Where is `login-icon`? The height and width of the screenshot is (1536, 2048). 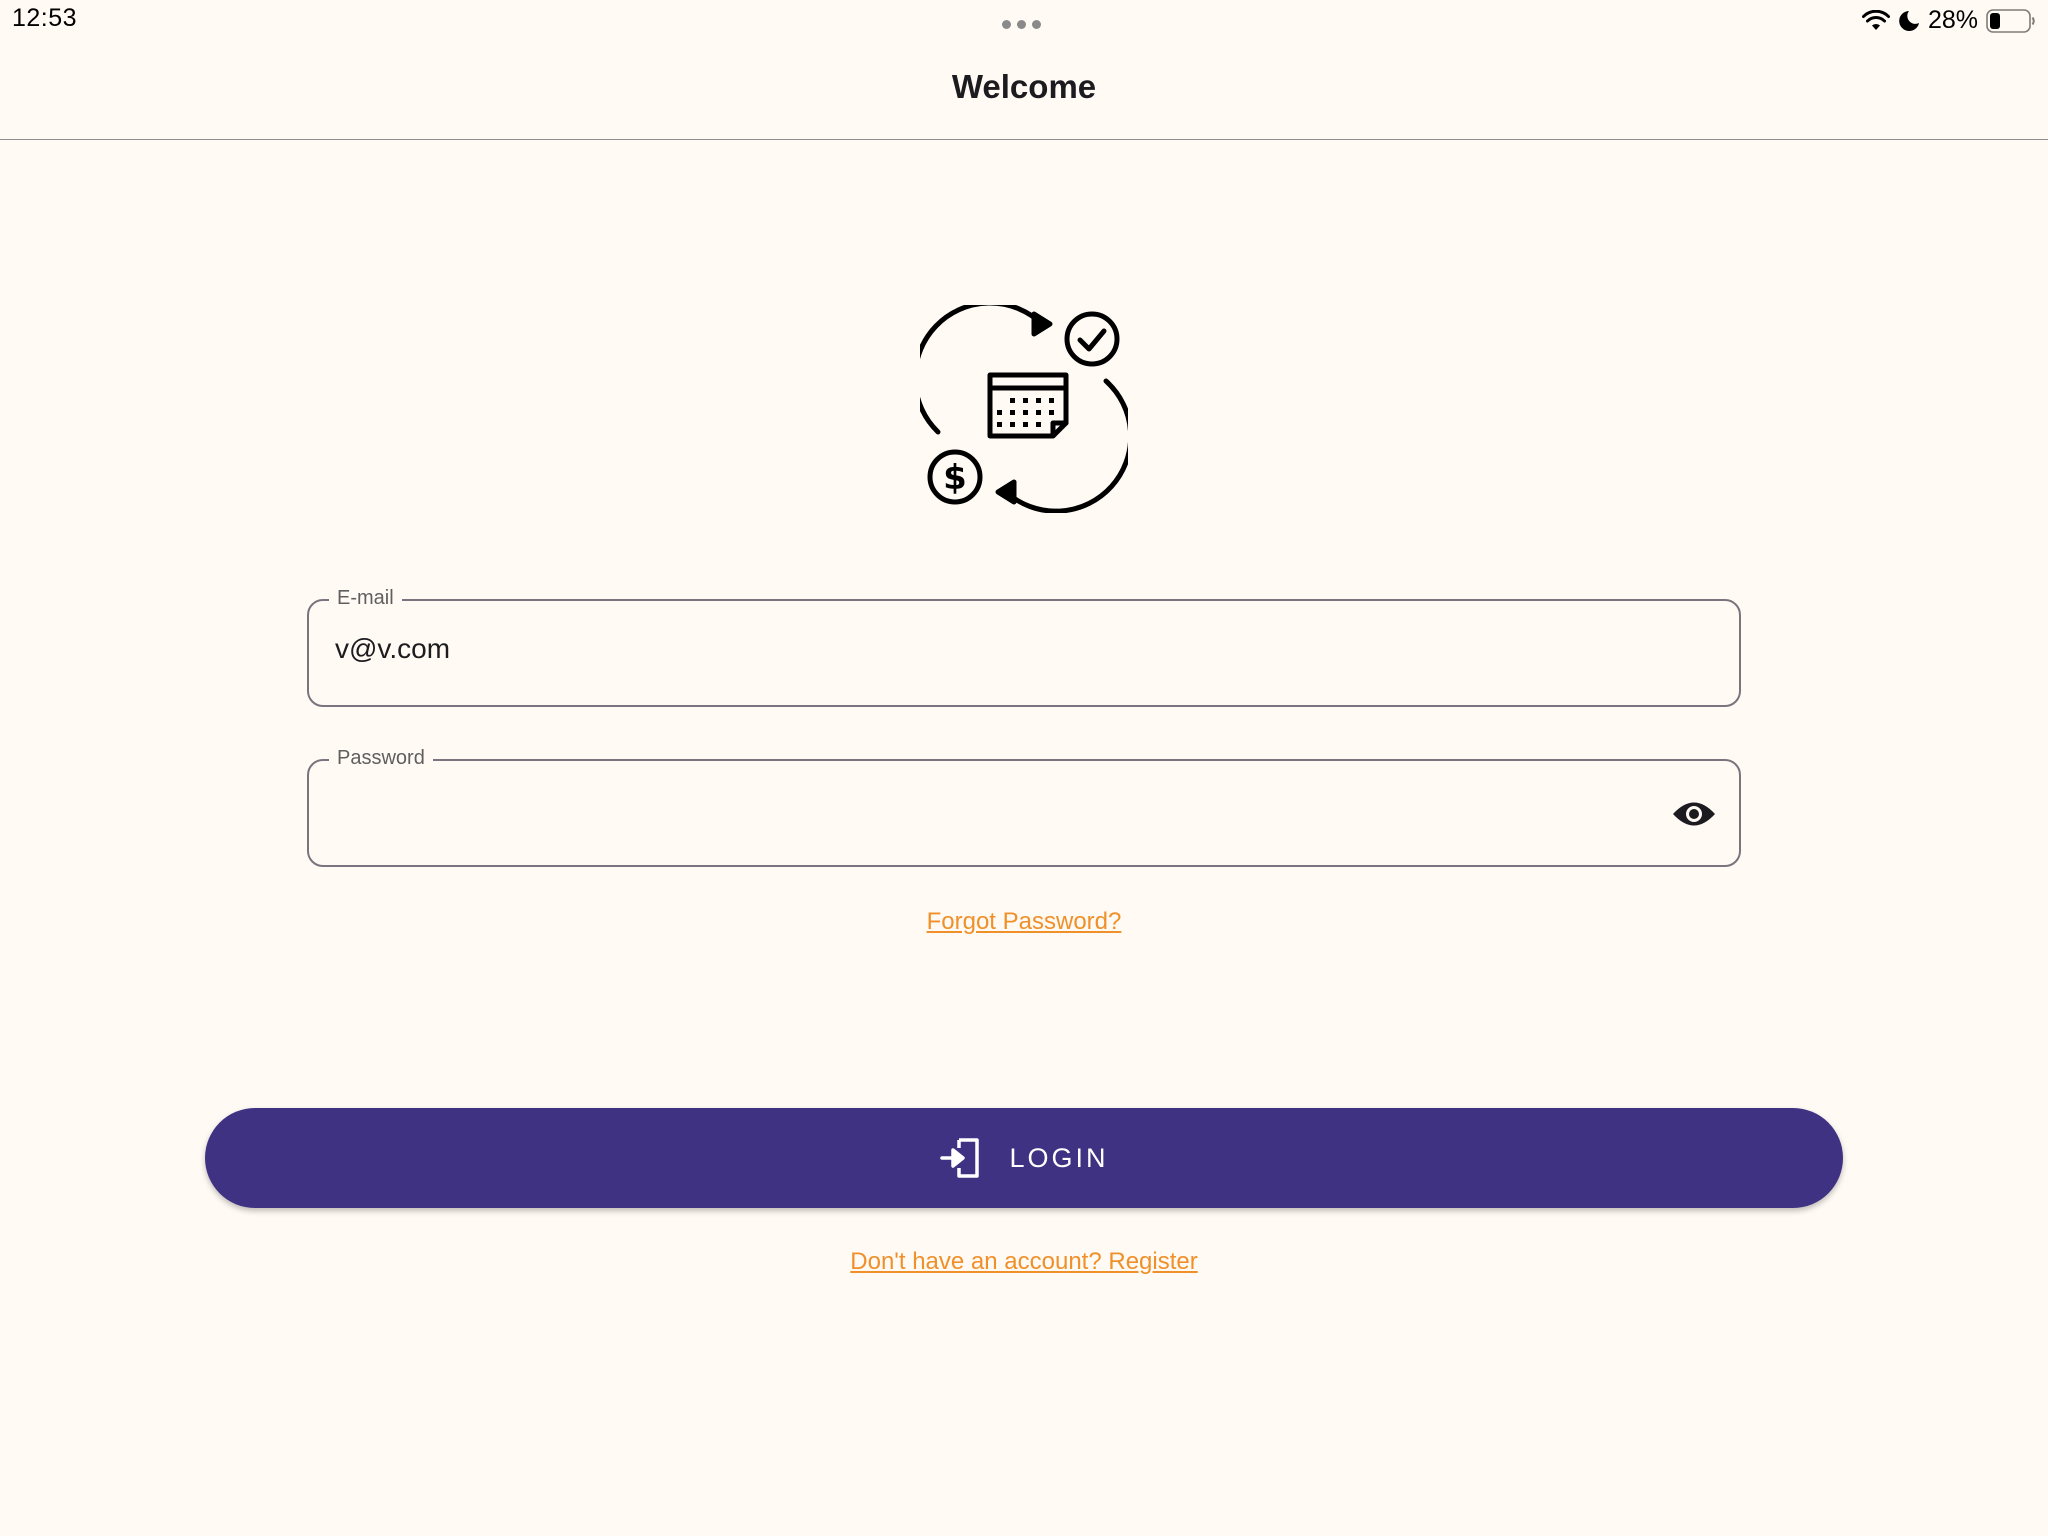 login-icon is located at coordinates (960, 1158).